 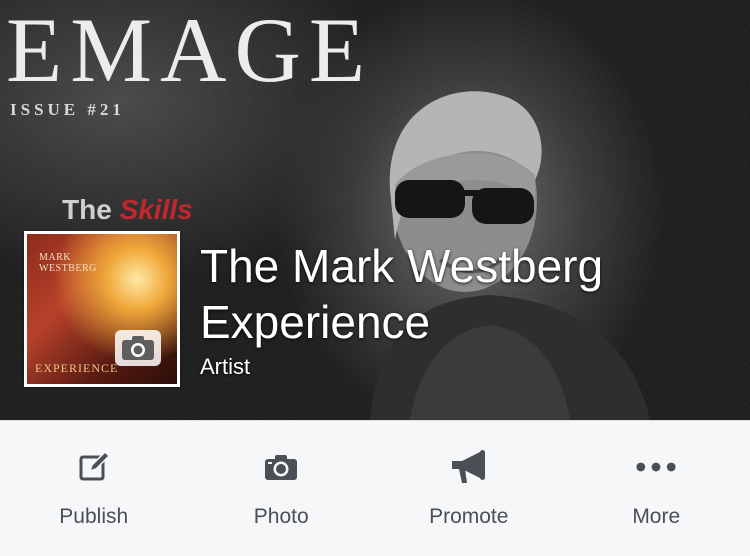 What do you see at coordinates (94, 467) in the screenshot?
I see `edit-icon` at bounding box center [94, 467].